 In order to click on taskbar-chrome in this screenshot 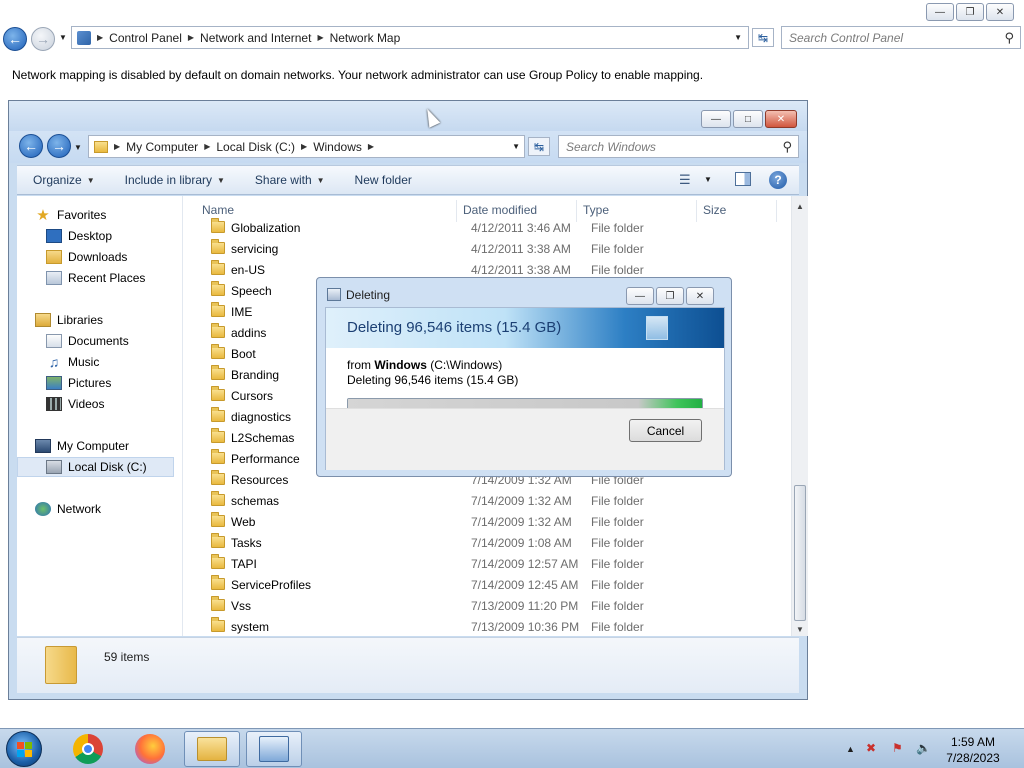, I will do `click(88, 749)`.